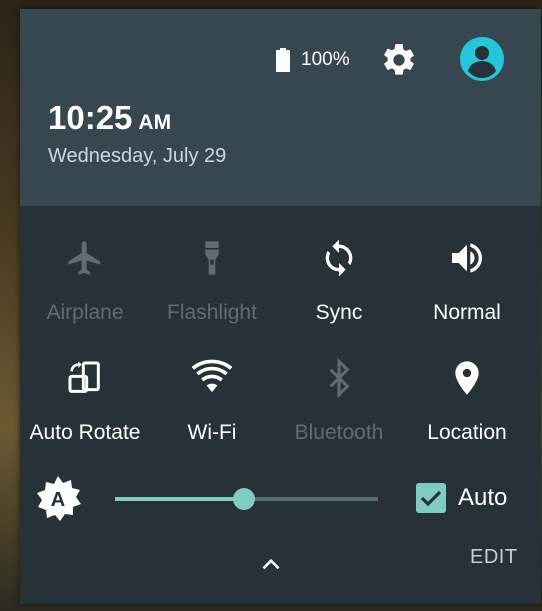 This screenshot has height=611, width=542. What do you see at coordinates (467, 402) in the screenshot?
I see `tile-location: Location` at bounding box center [467, 402].